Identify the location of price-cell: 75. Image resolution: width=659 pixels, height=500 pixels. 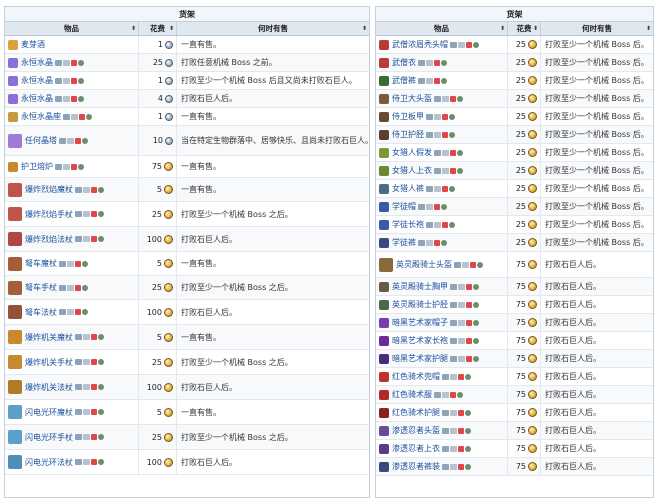
(524, 358).